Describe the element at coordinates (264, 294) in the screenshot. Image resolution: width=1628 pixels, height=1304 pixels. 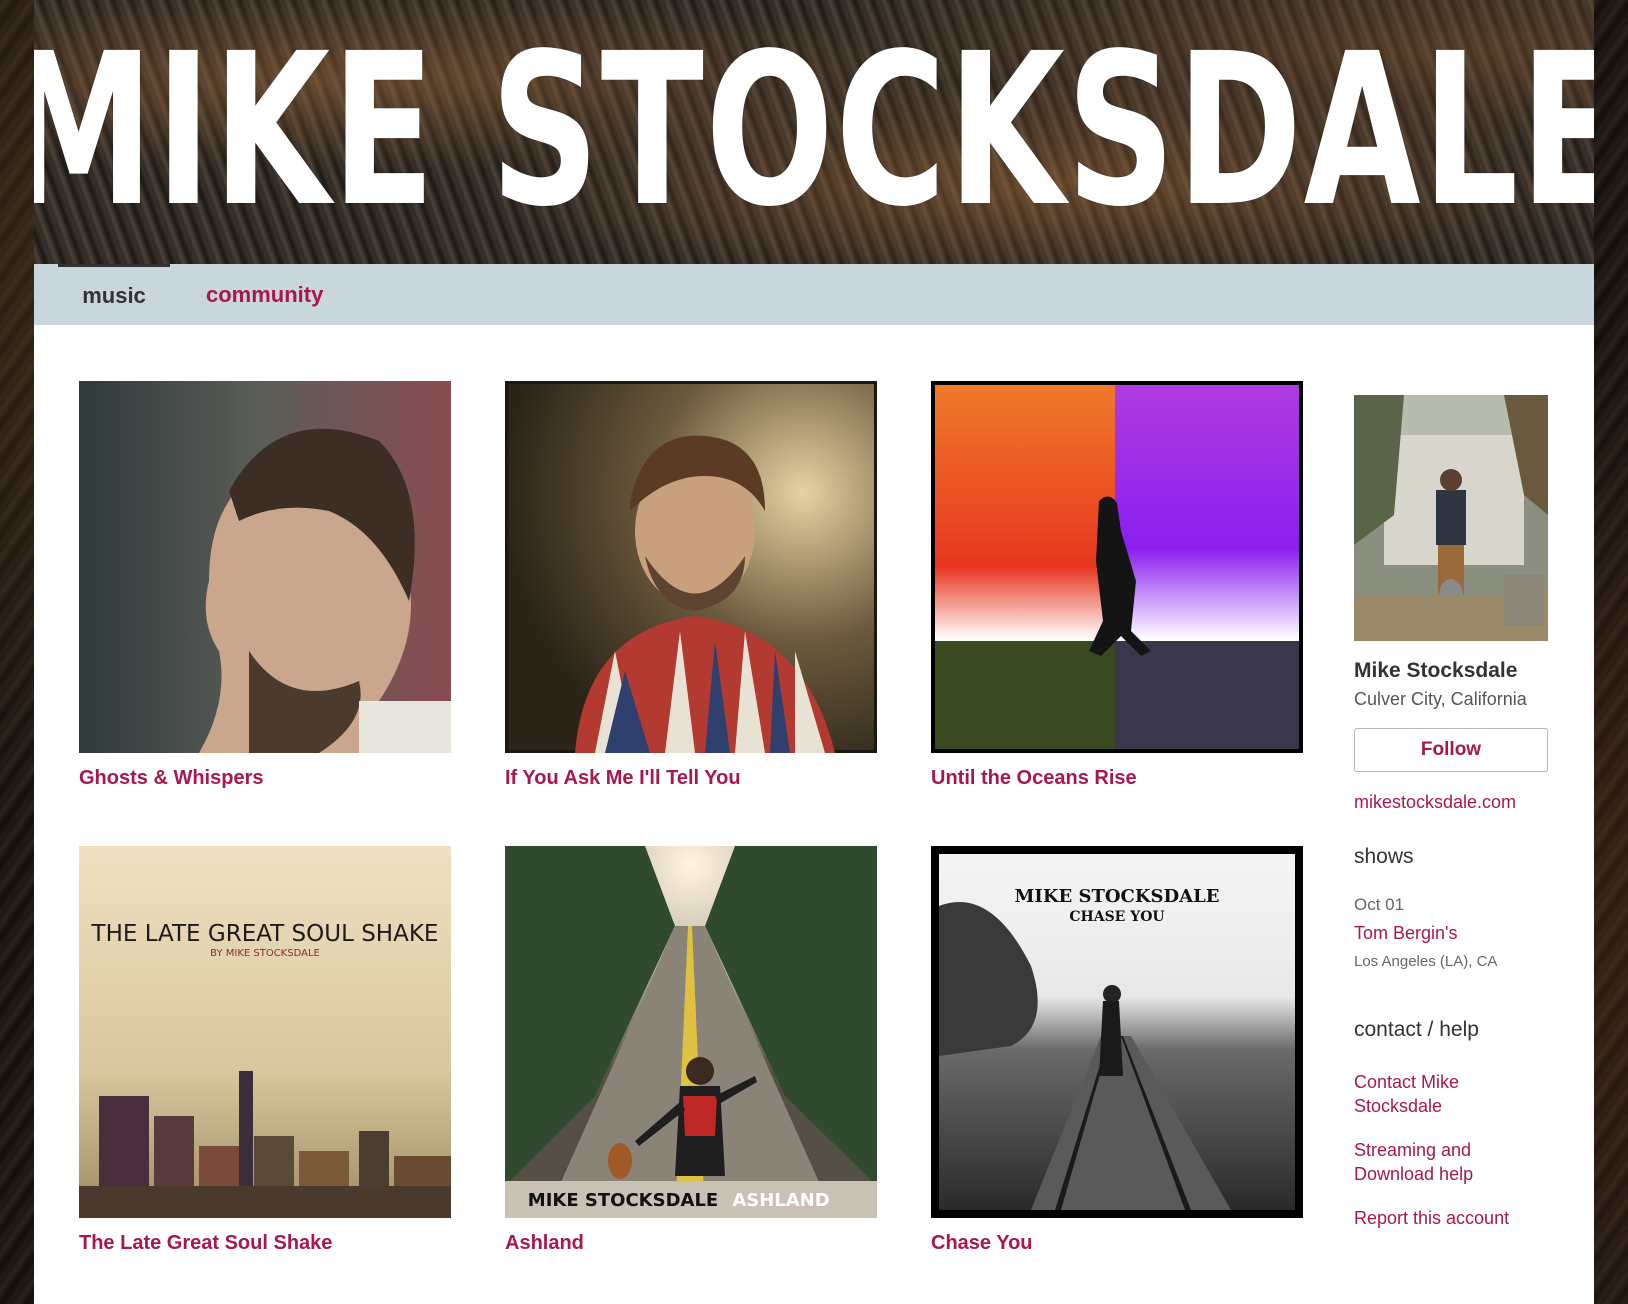
I see `tab-community: community` at that location.